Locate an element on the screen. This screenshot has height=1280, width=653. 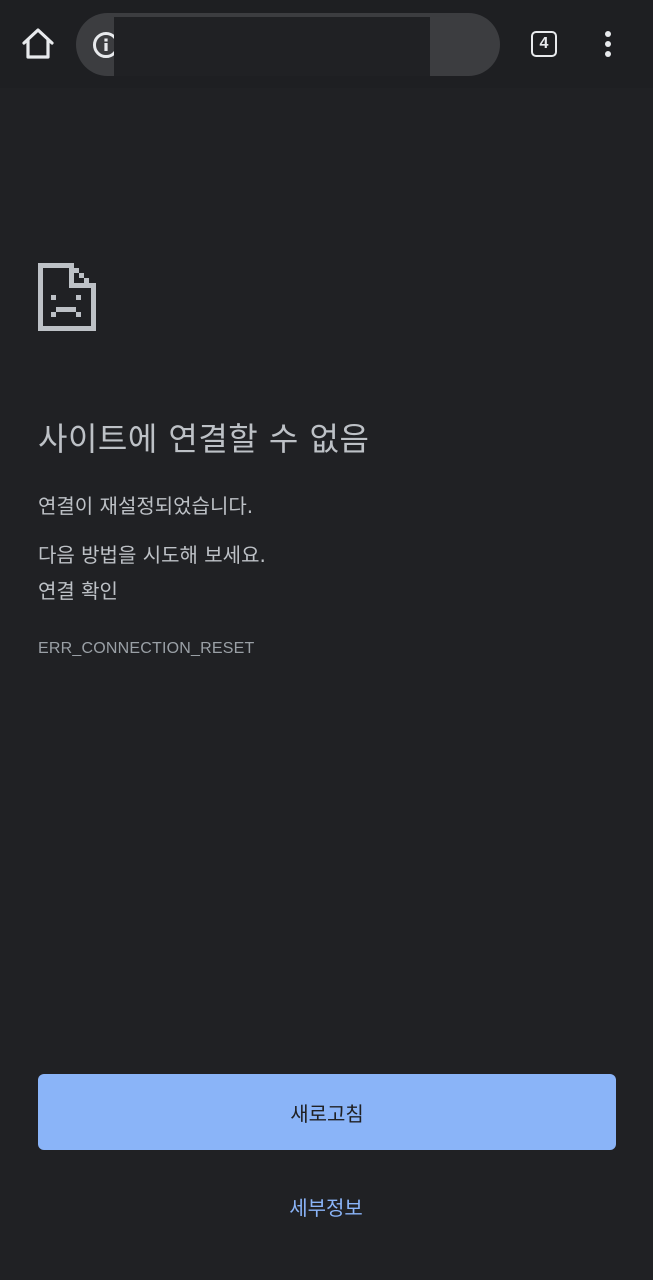
menu-button is located at coordinates (608, 44).